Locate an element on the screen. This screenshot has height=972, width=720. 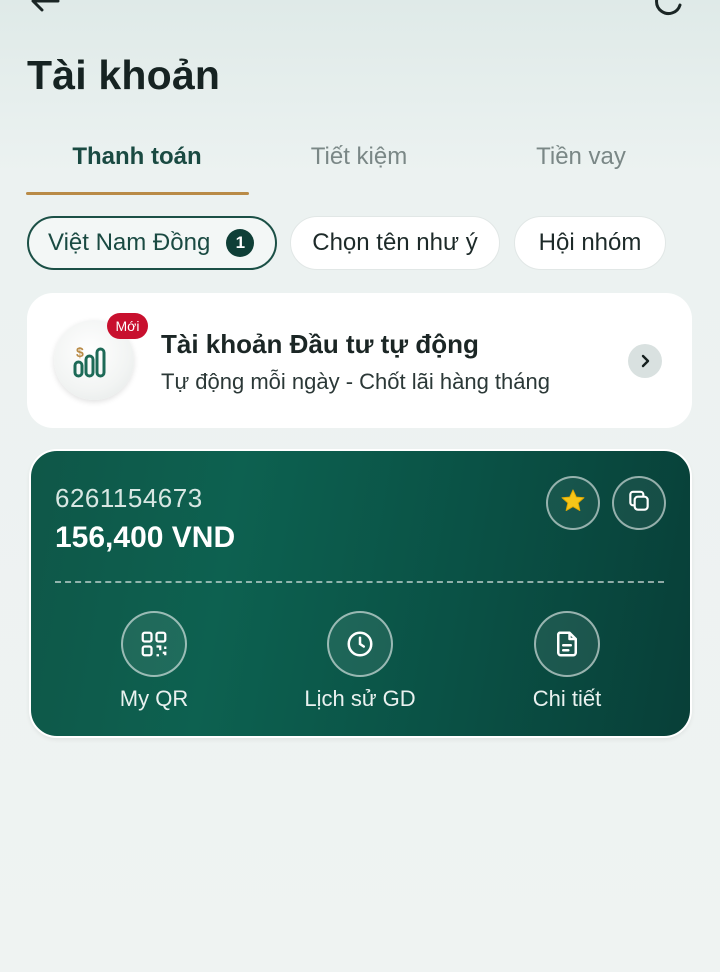
tab-tien-vay: Tiền vay is located at coordinates (581, 164).